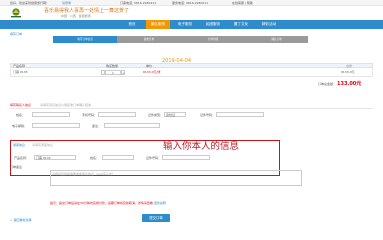 This screenshot has height=240, width=383. I want to click on payment-notice: 提示：提交订单后请在30分钟内完成付款，逾期订单将自动取消，详情请查看 退款说明, so click(108, 203).